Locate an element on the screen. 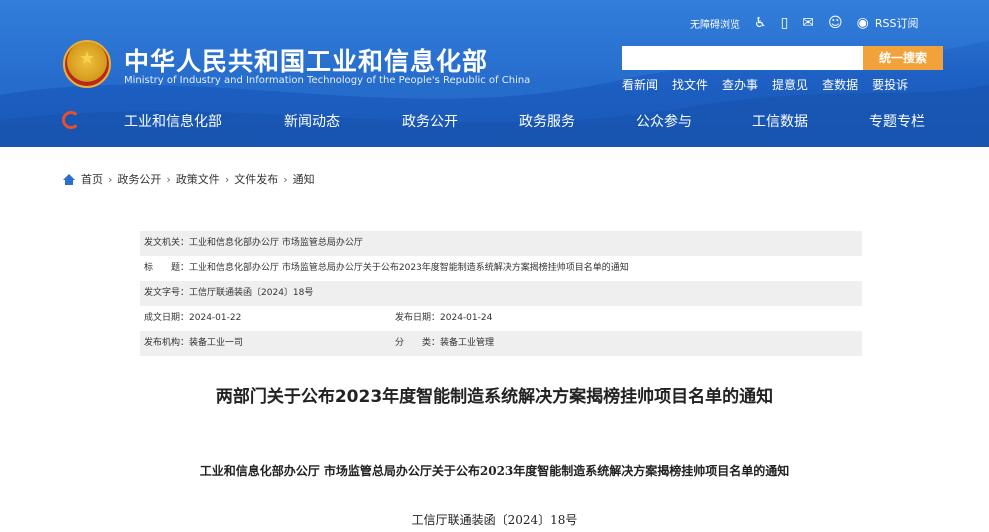 This screenshot has height=532, width=989. meta-row-org: 发布机构： 装备工业一司 分 类： 装备工业管理 is located at coordinates (501, 343).